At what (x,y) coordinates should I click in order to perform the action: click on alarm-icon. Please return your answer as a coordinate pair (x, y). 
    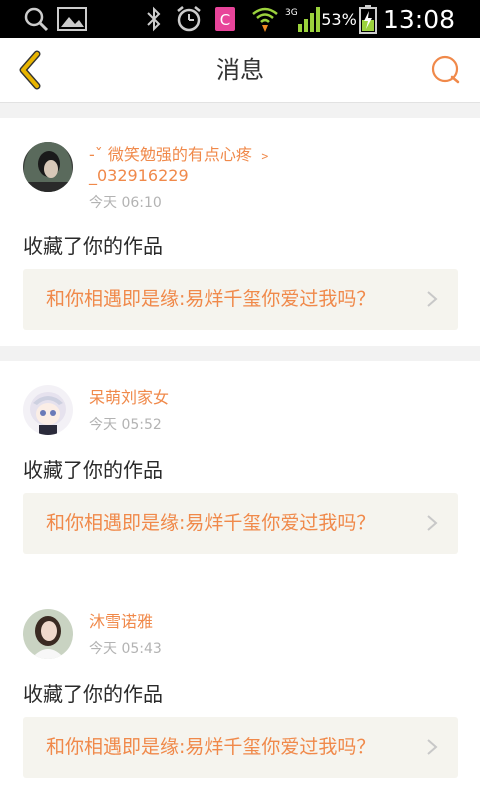
    Looking at the image, I should click on (189, 19).